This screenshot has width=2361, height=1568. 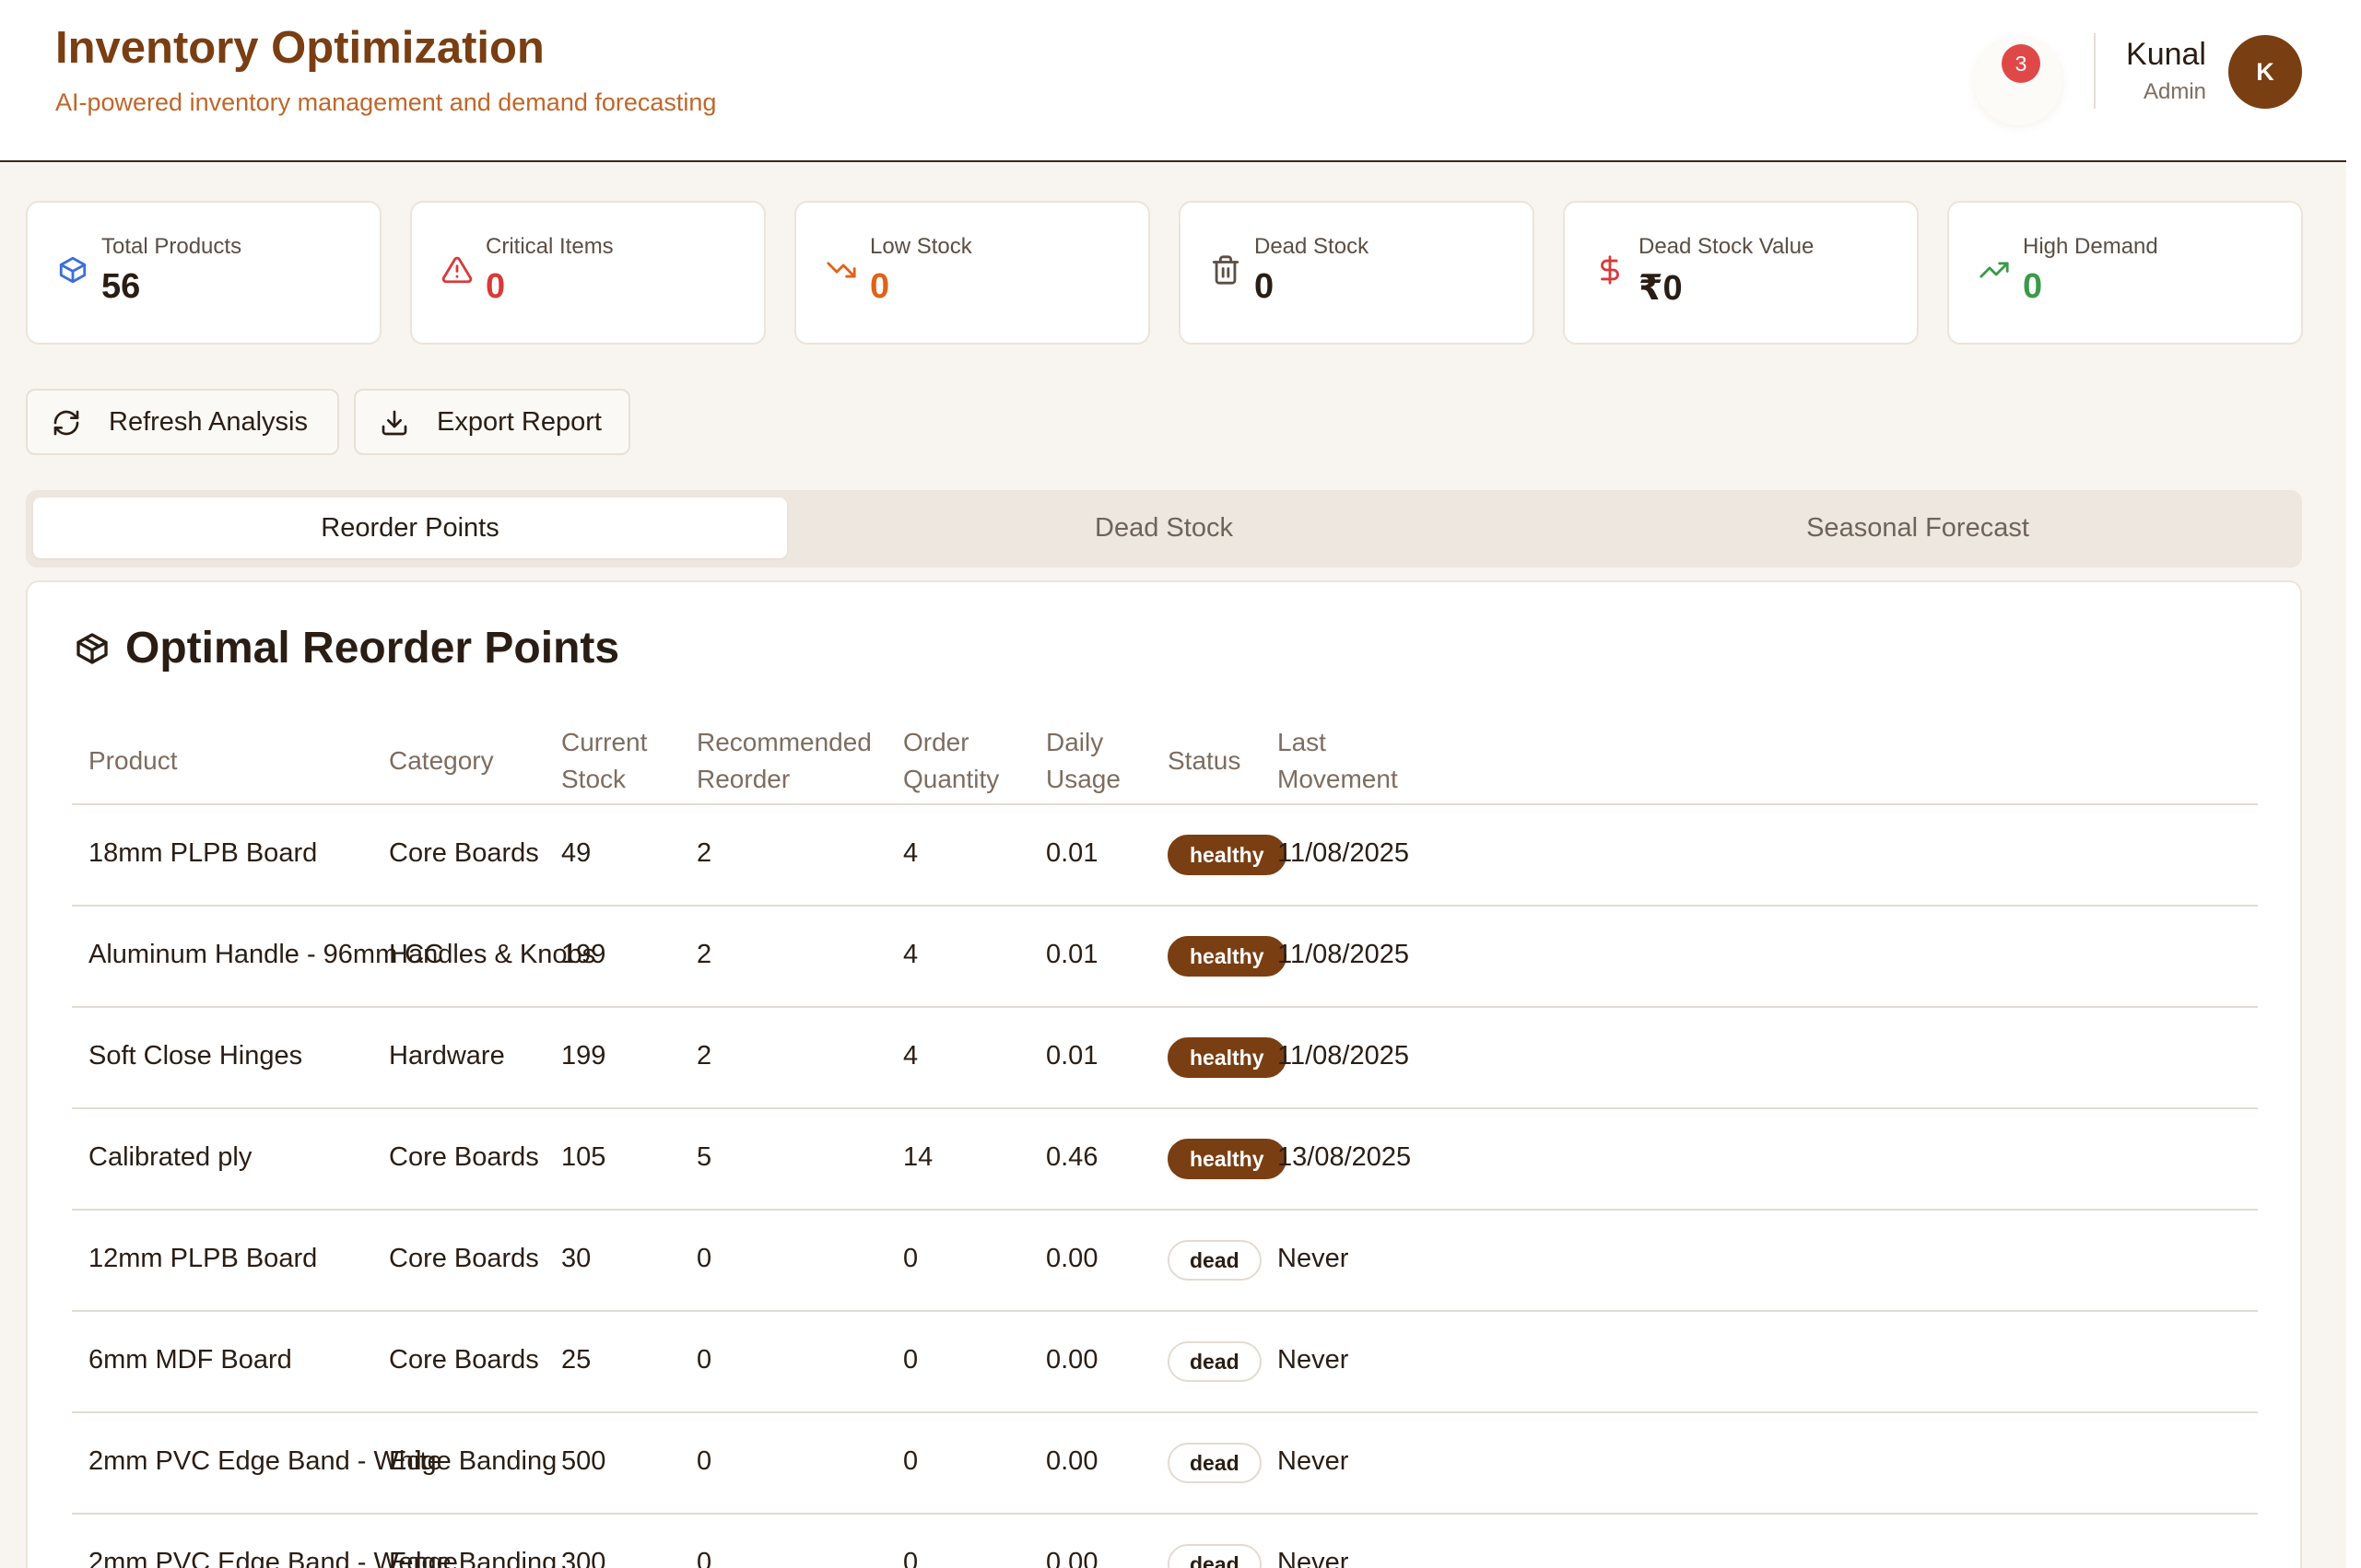 I want to click on stat-card-dead-stock-value: Dead Stock Value ₹0, so click(x=1741, y=273).